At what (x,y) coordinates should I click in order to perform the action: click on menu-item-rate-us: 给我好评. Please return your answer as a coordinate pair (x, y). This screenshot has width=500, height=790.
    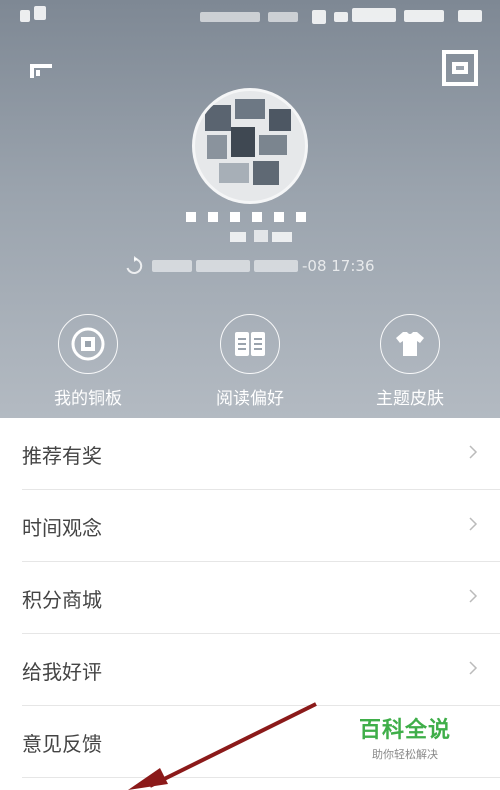
    Looking at the image, I should click on (261, 670).